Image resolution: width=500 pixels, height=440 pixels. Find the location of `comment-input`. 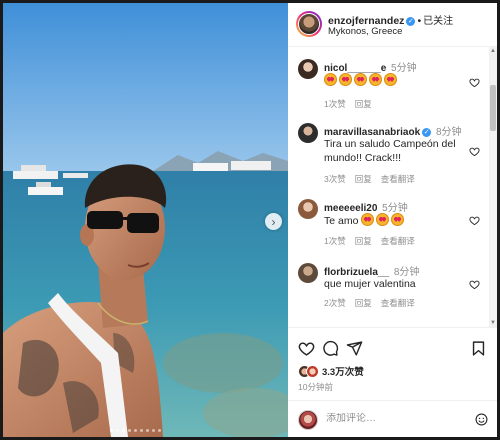

comment-input is located at coordinates (386, 418).